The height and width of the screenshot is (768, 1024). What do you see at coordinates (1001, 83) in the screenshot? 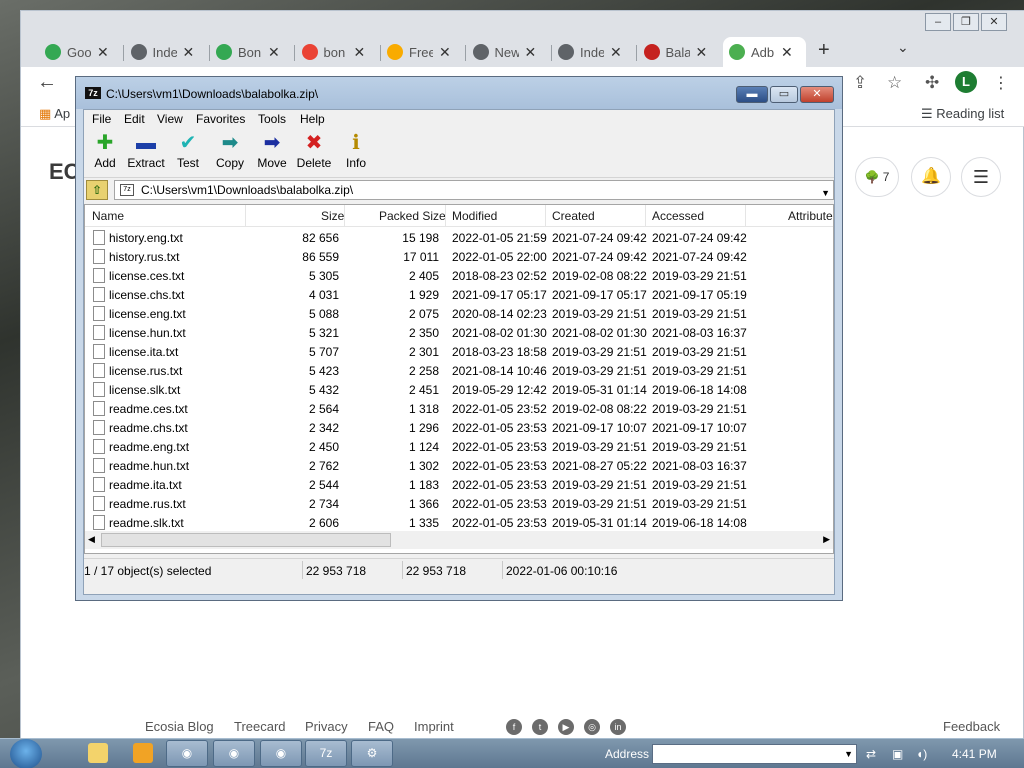
I see `browser-menu-icon: ⋮` at bounding box center [1001, 83].